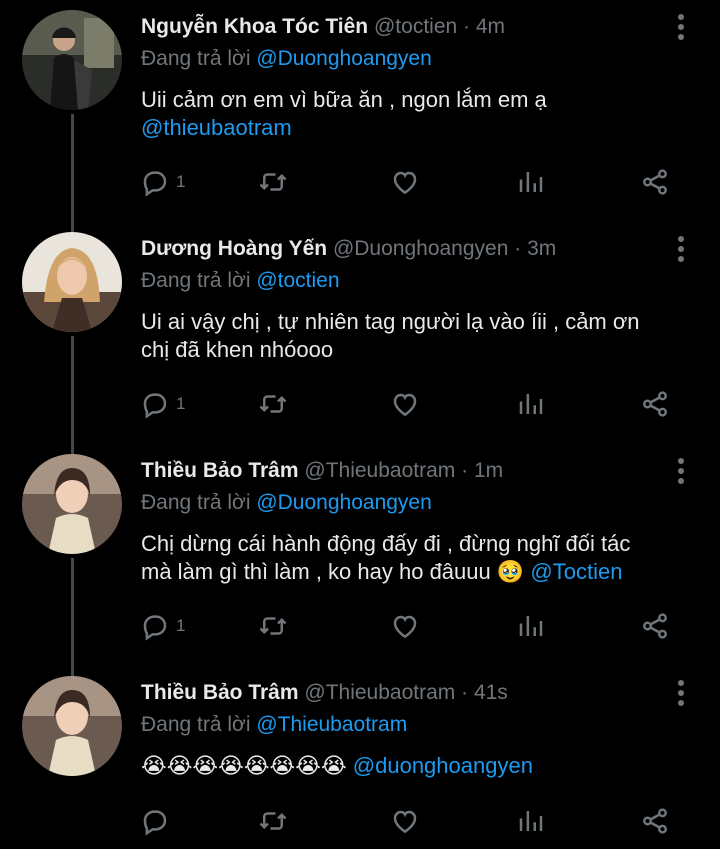  I want to click on timestamp: 4m, so click(490, 26).